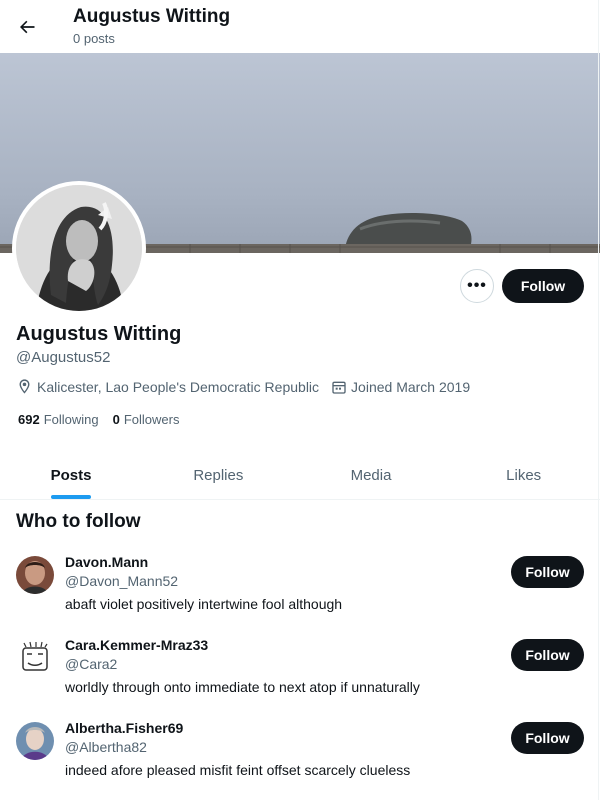 This screenshot has height=800, width=600. I want to click on followers-label: Followers, so click(151, 419).